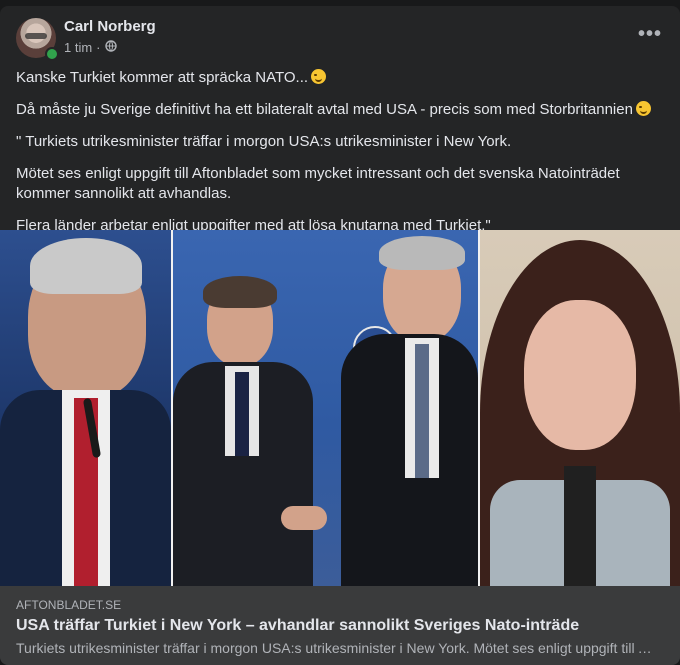 Image resolution: width=680 pixels, height=665 pixels. Describe the element at coordinates (69, 605) in the screenshot. I see `link-domain: AFTONBLADET.SE` at that location.